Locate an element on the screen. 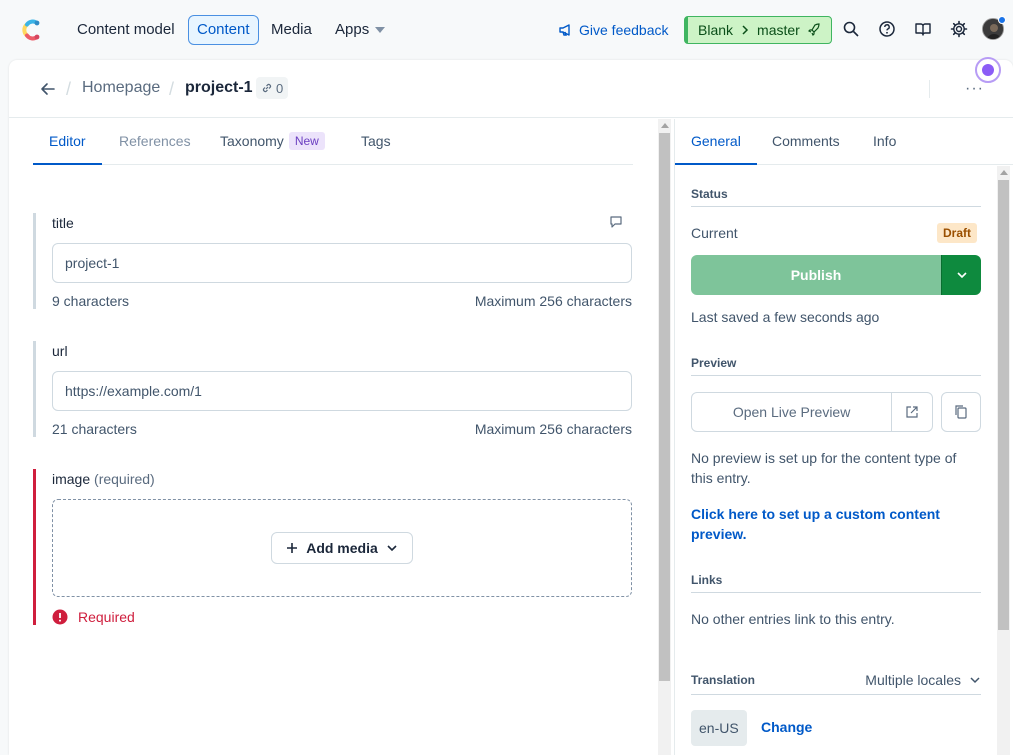  title-char-count: 9 characters is located at coordinates (91, 301).